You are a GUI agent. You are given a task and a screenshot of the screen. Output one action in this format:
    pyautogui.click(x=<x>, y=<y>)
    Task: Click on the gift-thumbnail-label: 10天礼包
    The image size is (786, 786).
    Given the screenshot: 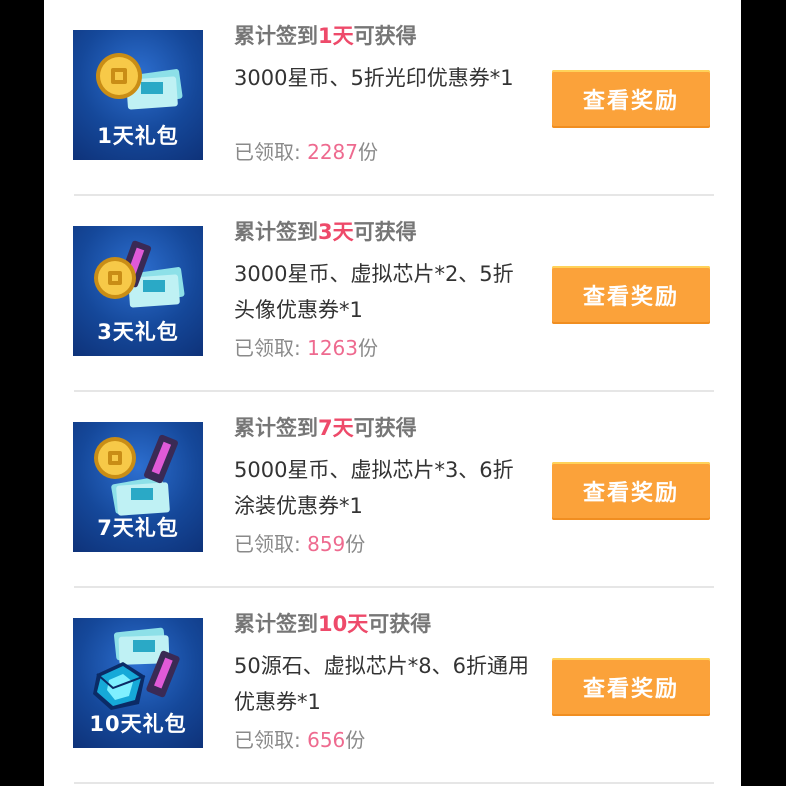 What is the action you would take?
    pyautogui.click(x=138, y=724)
    